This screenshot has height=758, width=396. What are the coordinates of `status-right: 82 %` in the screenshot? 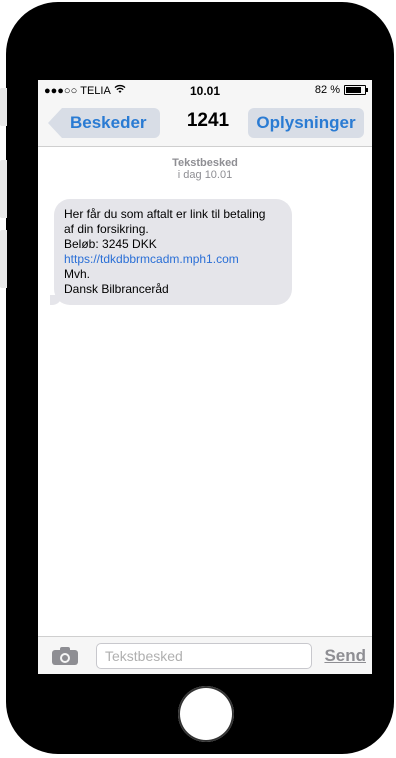 It's located at (341, 90).